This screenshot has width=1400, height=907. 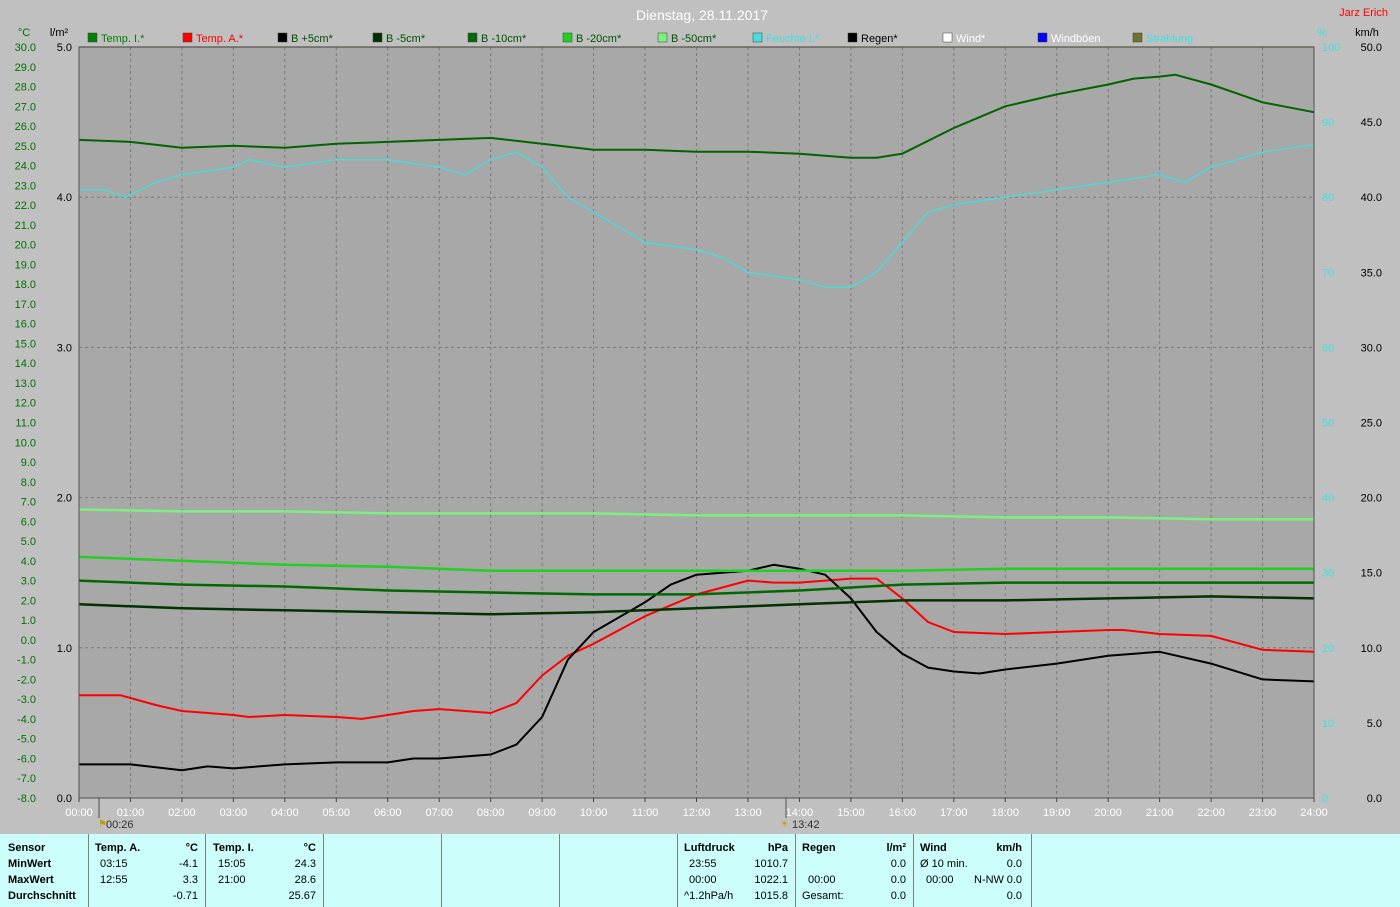 I want to click on y-temp-tick-label: 16.0, so click(x=25, y=325).